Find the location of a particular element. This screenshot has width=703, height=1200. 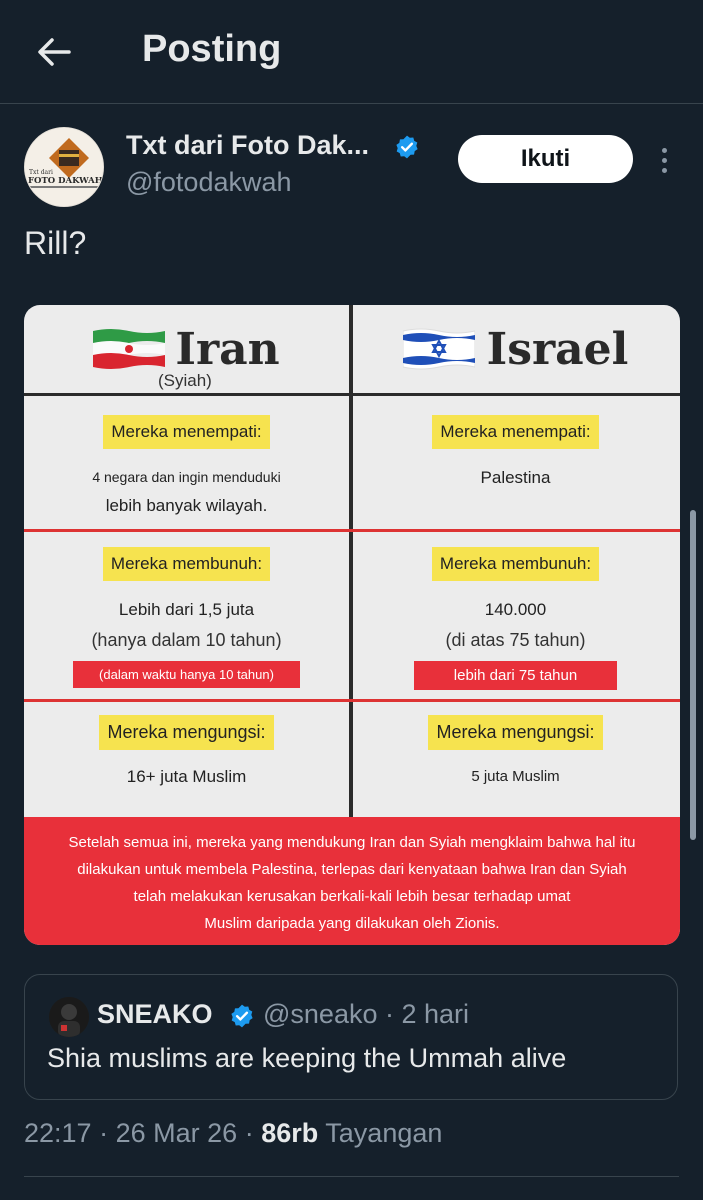

cell-line: 5 juta Muslim is located at coordinates (515, 776).